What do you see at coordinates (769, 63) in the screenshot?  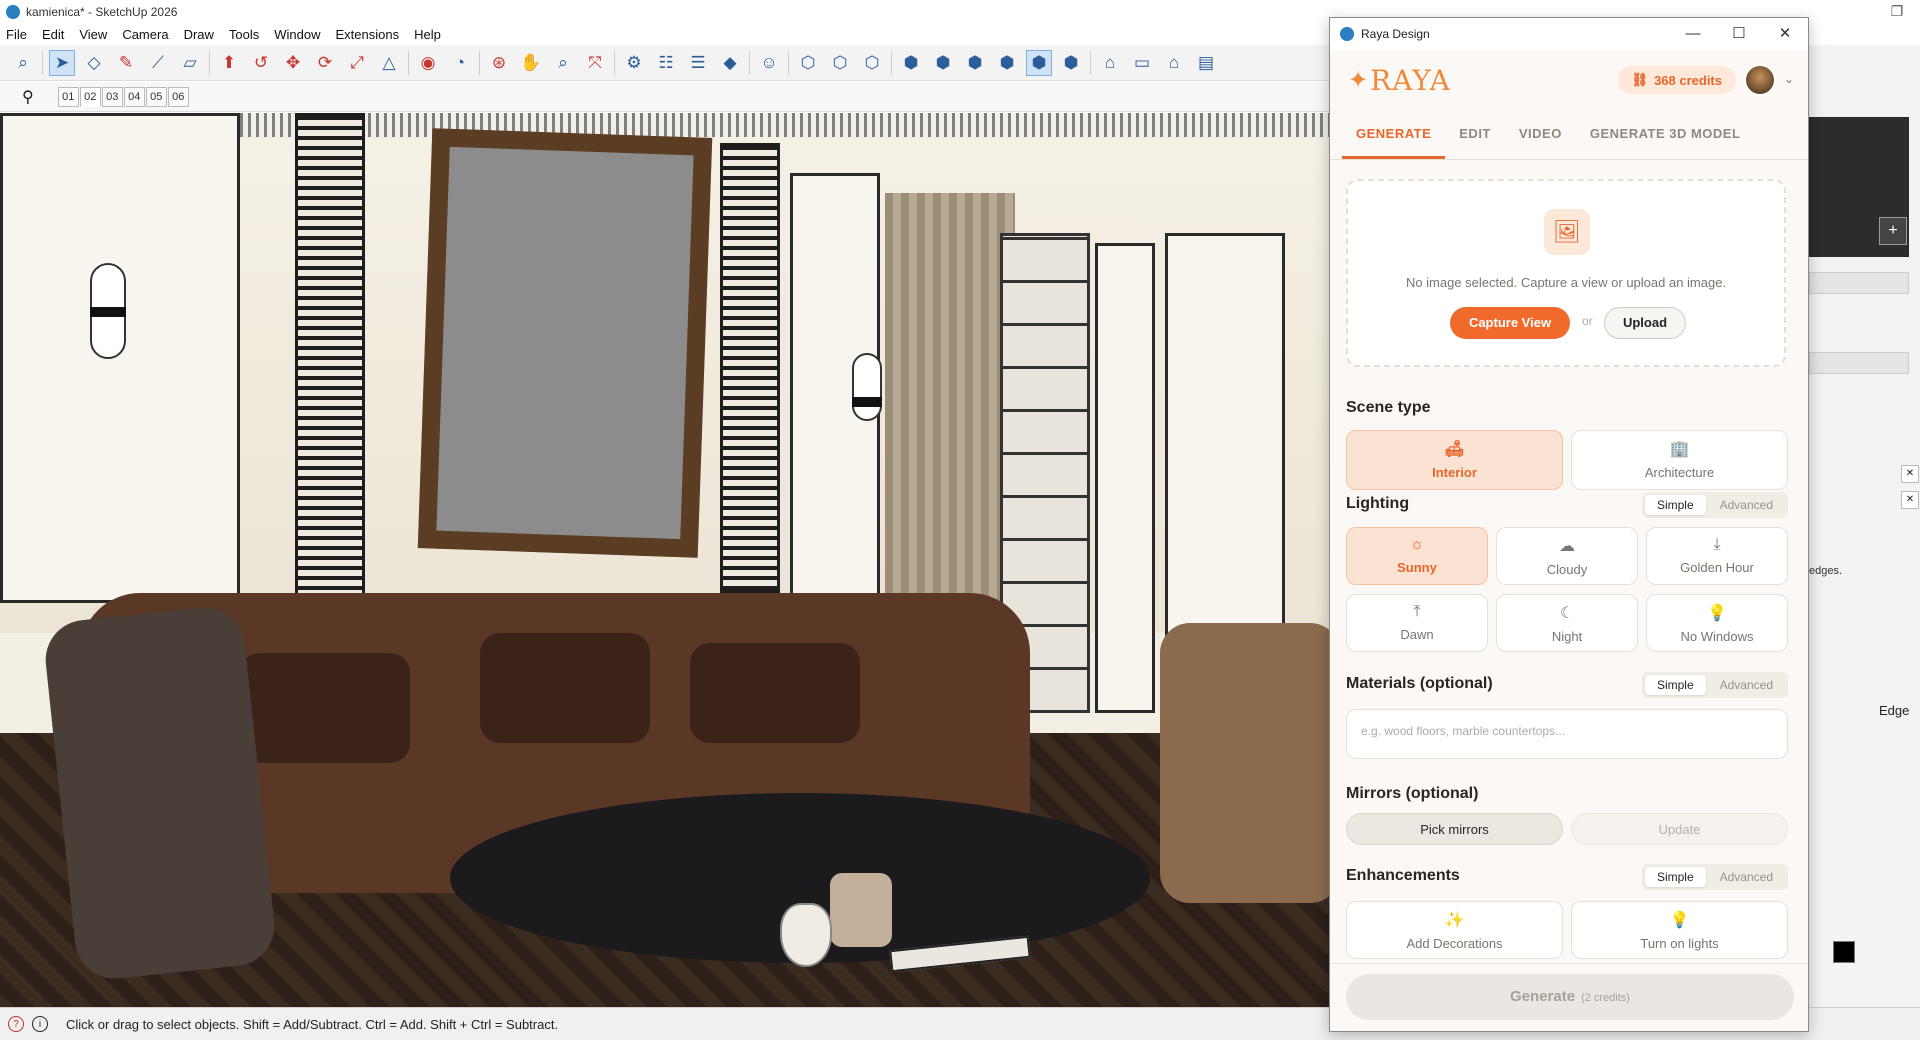 I see `account-icon: ☺` at bounding box center [769, 63].